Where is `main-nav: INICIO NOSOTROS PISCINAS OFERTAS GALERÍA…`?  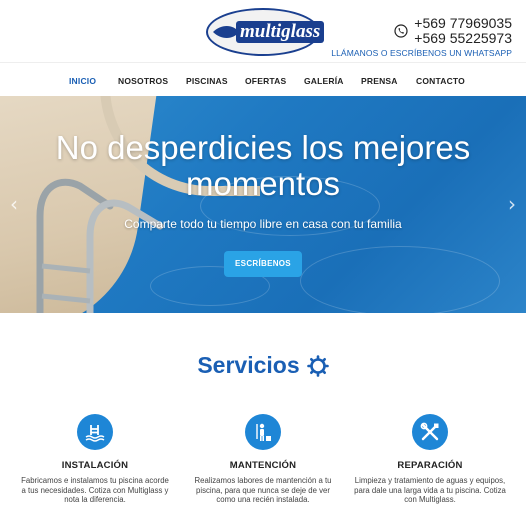 main-nav: INICIO NOSOTROS PISCINAS OFERTAS GALERÍA… is located at coordinates (263, 79).